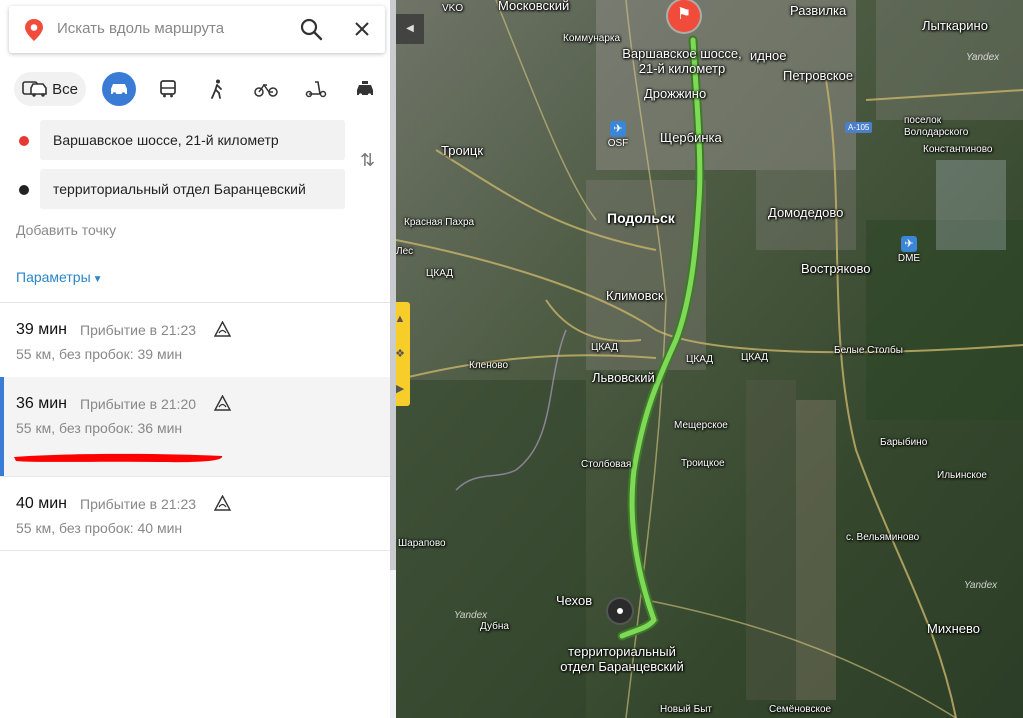 The image size is (1023, 718). I want to click on route-time: 39 мин, so click(42, 329).